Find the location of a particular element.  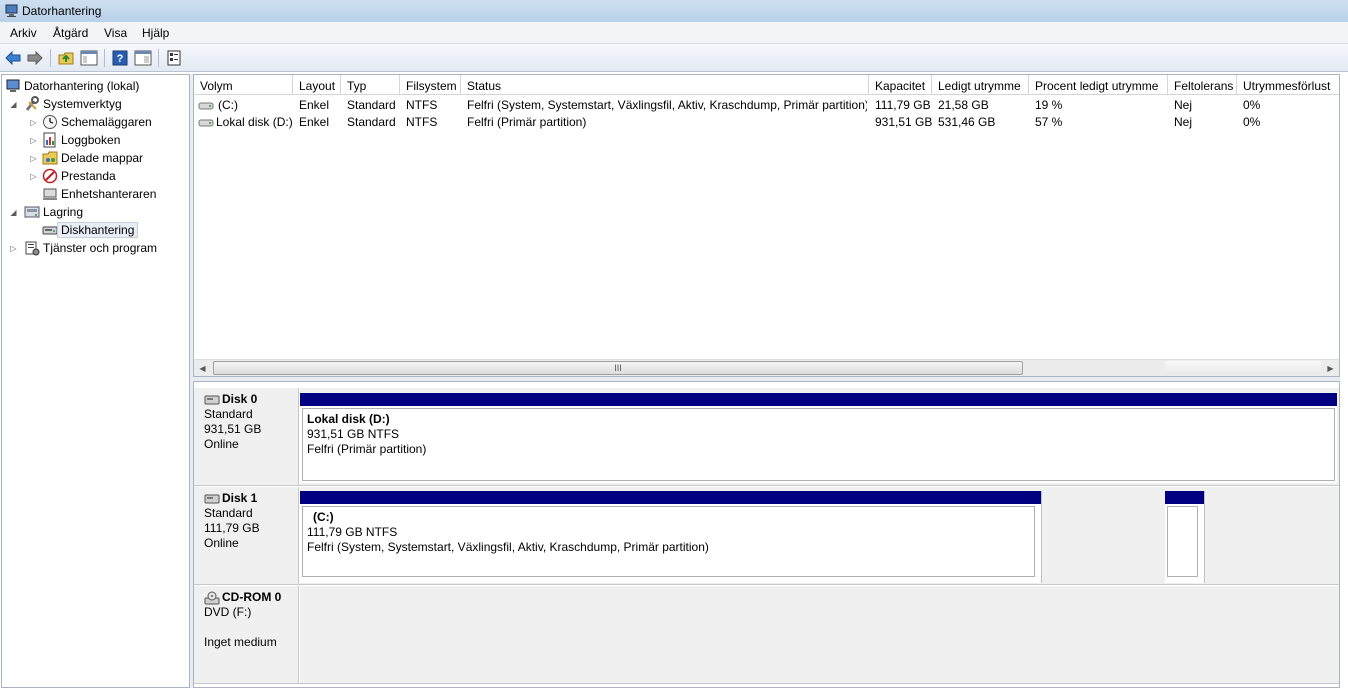

device-manager-icon is located at coordinates (50, 194).